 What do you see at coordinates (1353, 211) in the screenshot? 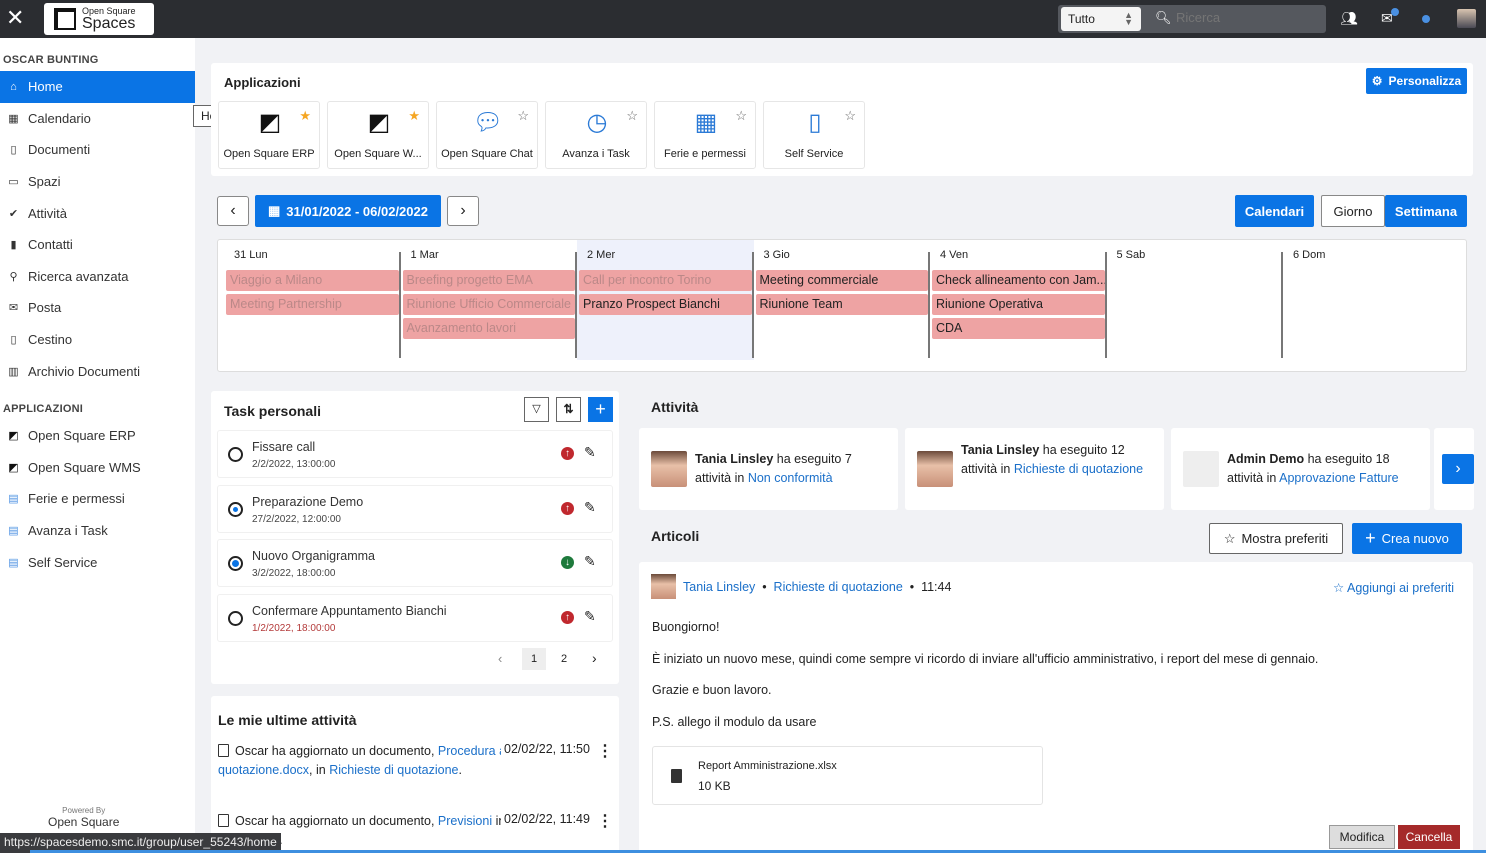
I see `day-view-button: Giorno` at bounding box center [1353, 211].